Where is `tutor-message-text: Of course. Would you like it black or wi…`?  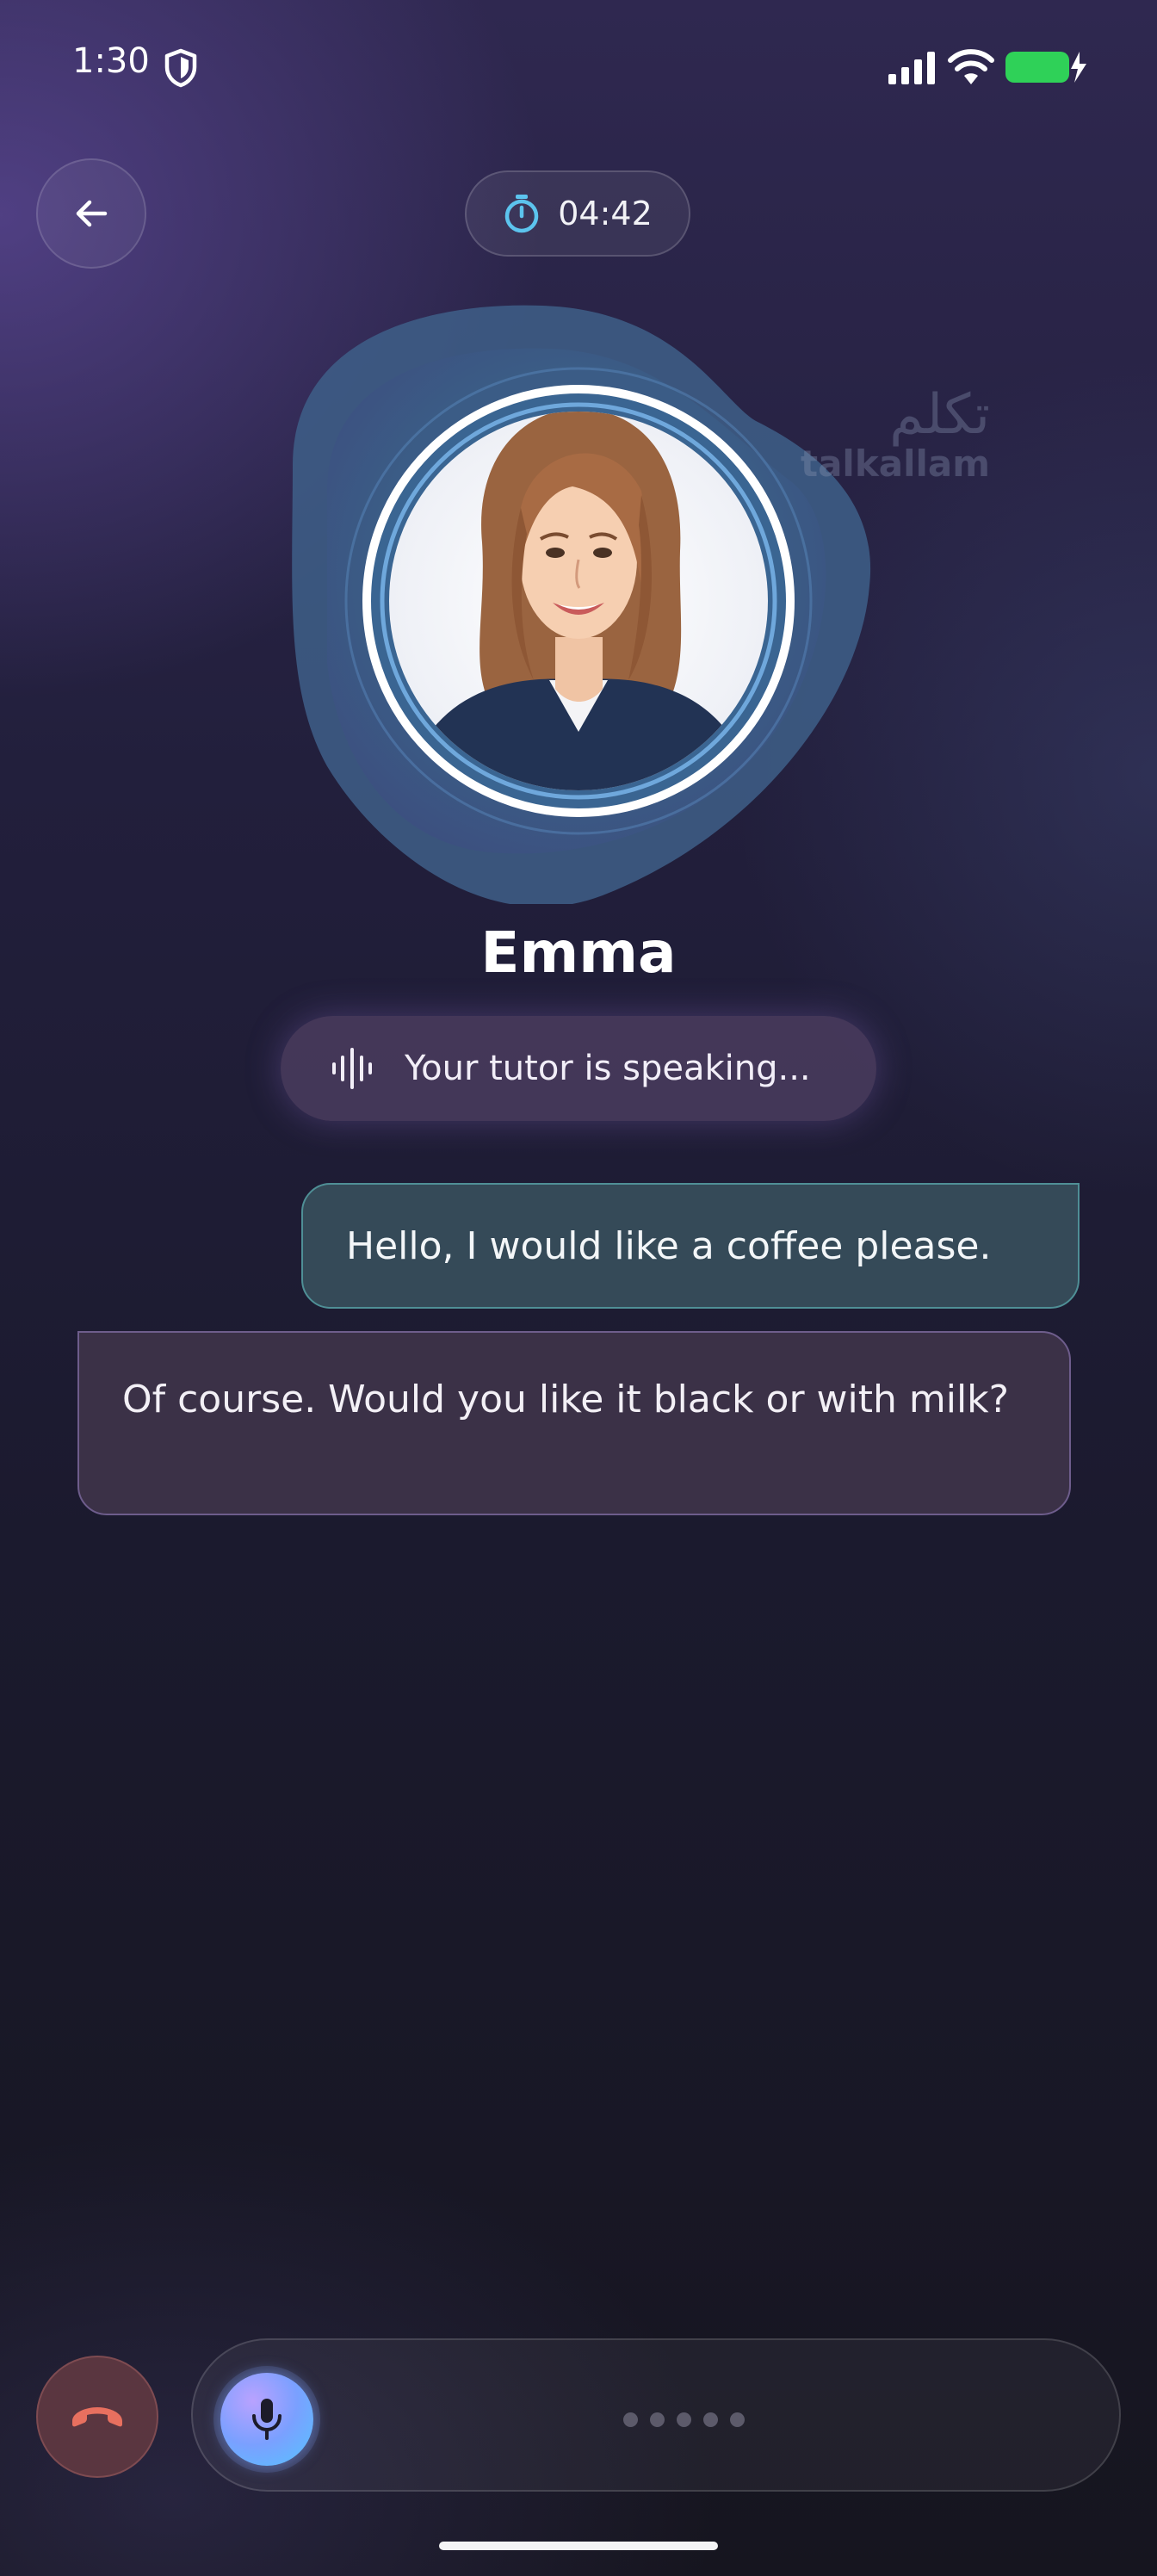
tutor-message-text: Of course. Would you like it black or wi… is located at coordinates (566, 1400).